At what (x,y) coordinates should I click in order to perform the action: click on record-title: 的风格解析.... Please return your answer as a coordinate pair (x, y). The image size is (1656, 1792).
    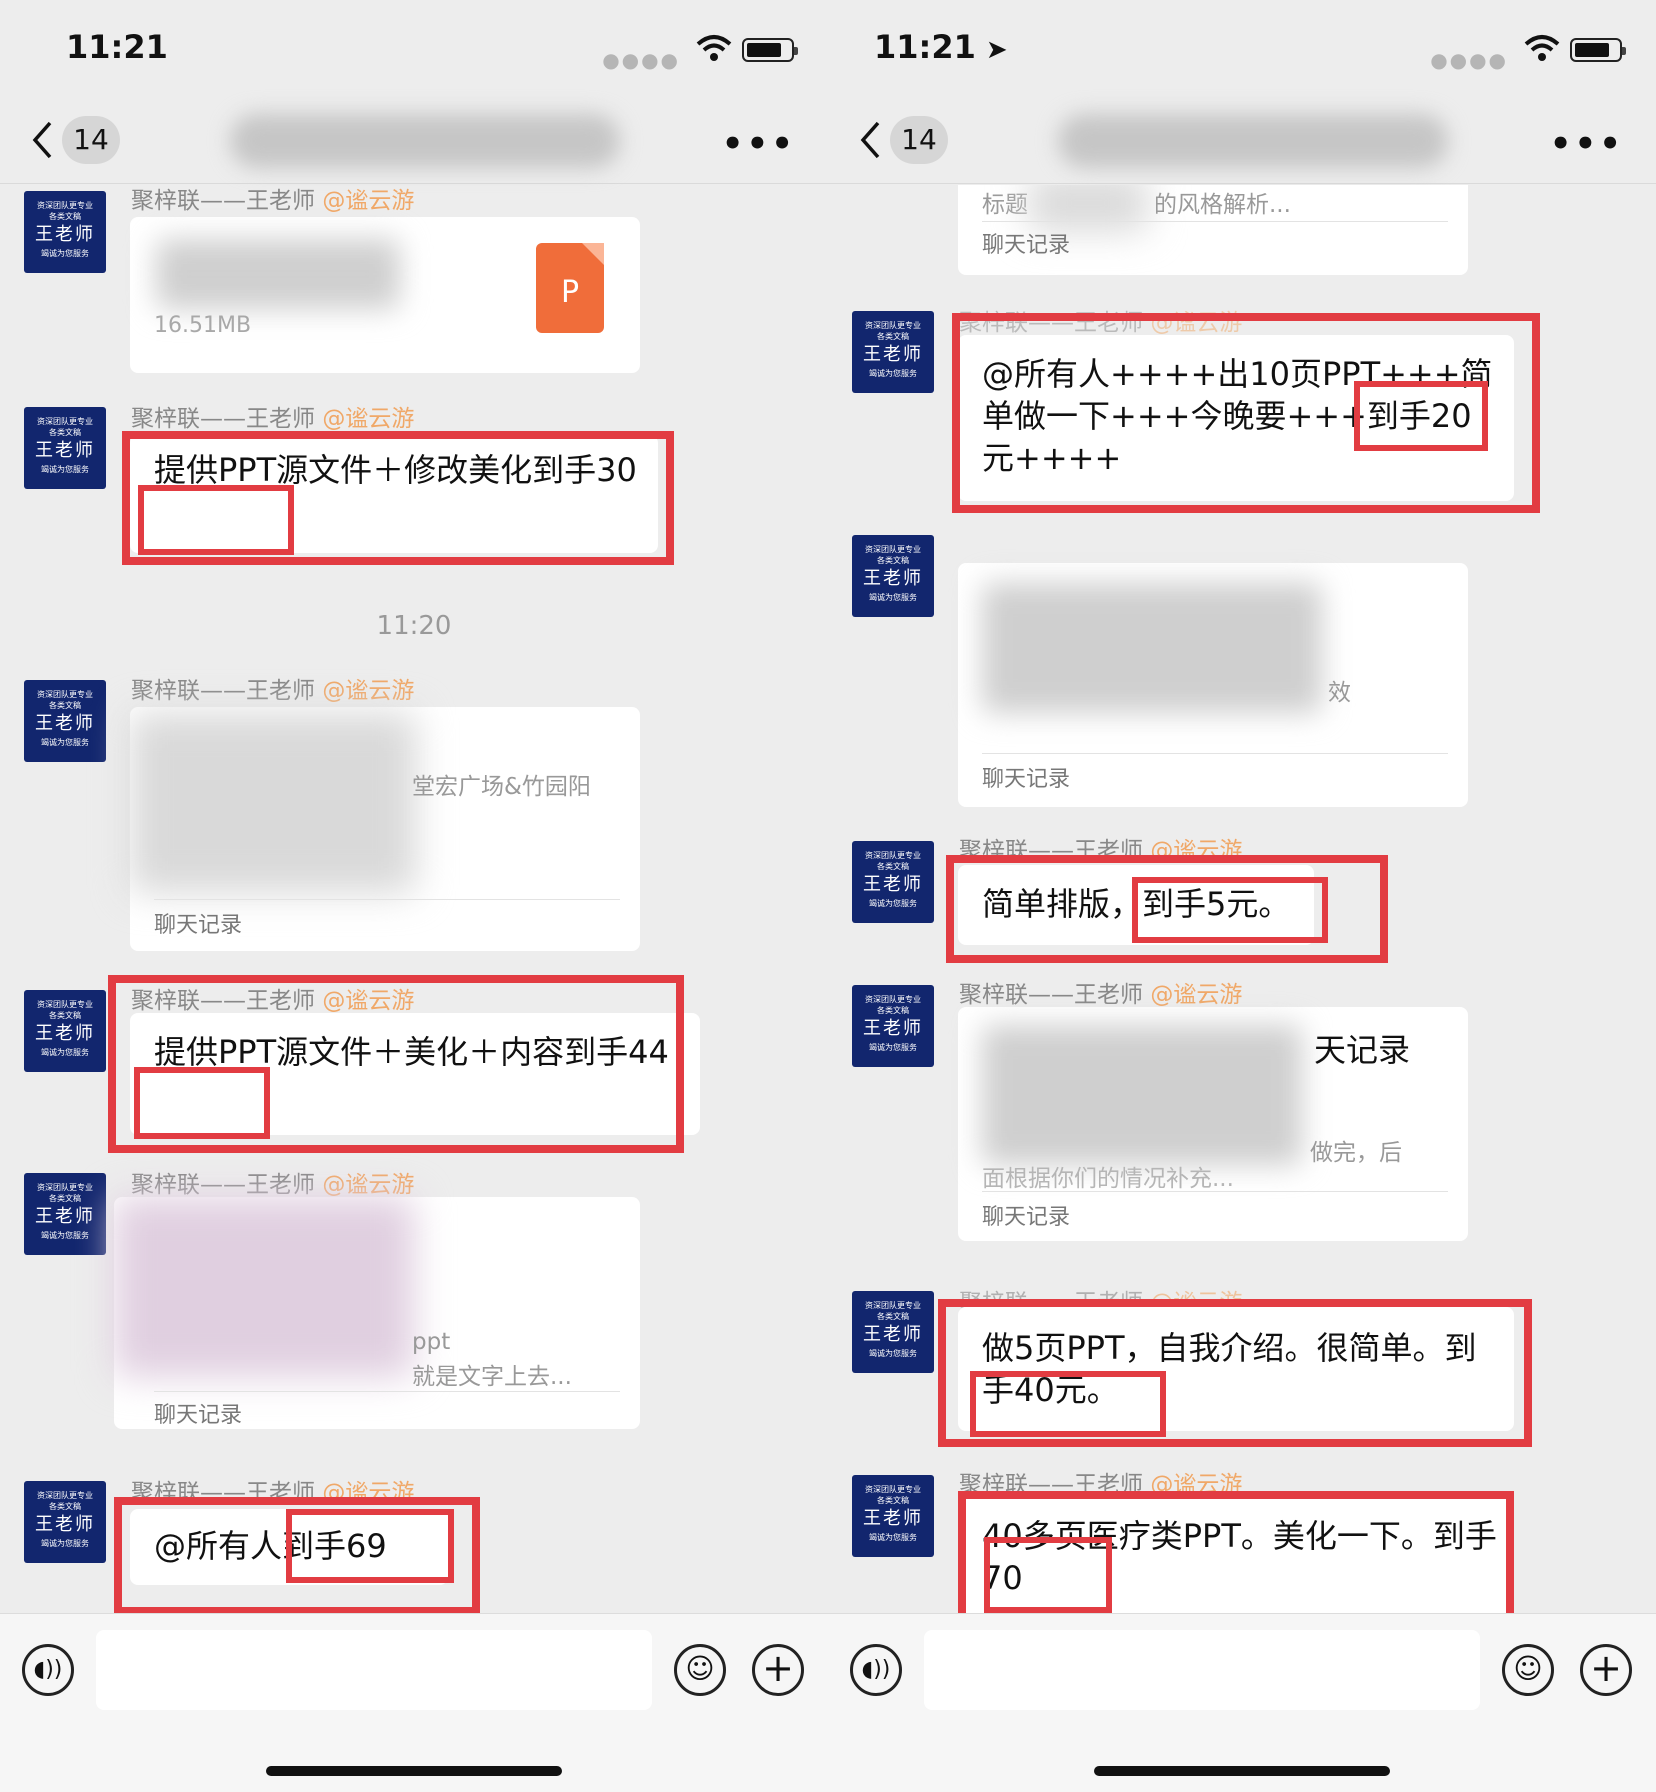
    Looking at the image, I should click on (1222, 205).